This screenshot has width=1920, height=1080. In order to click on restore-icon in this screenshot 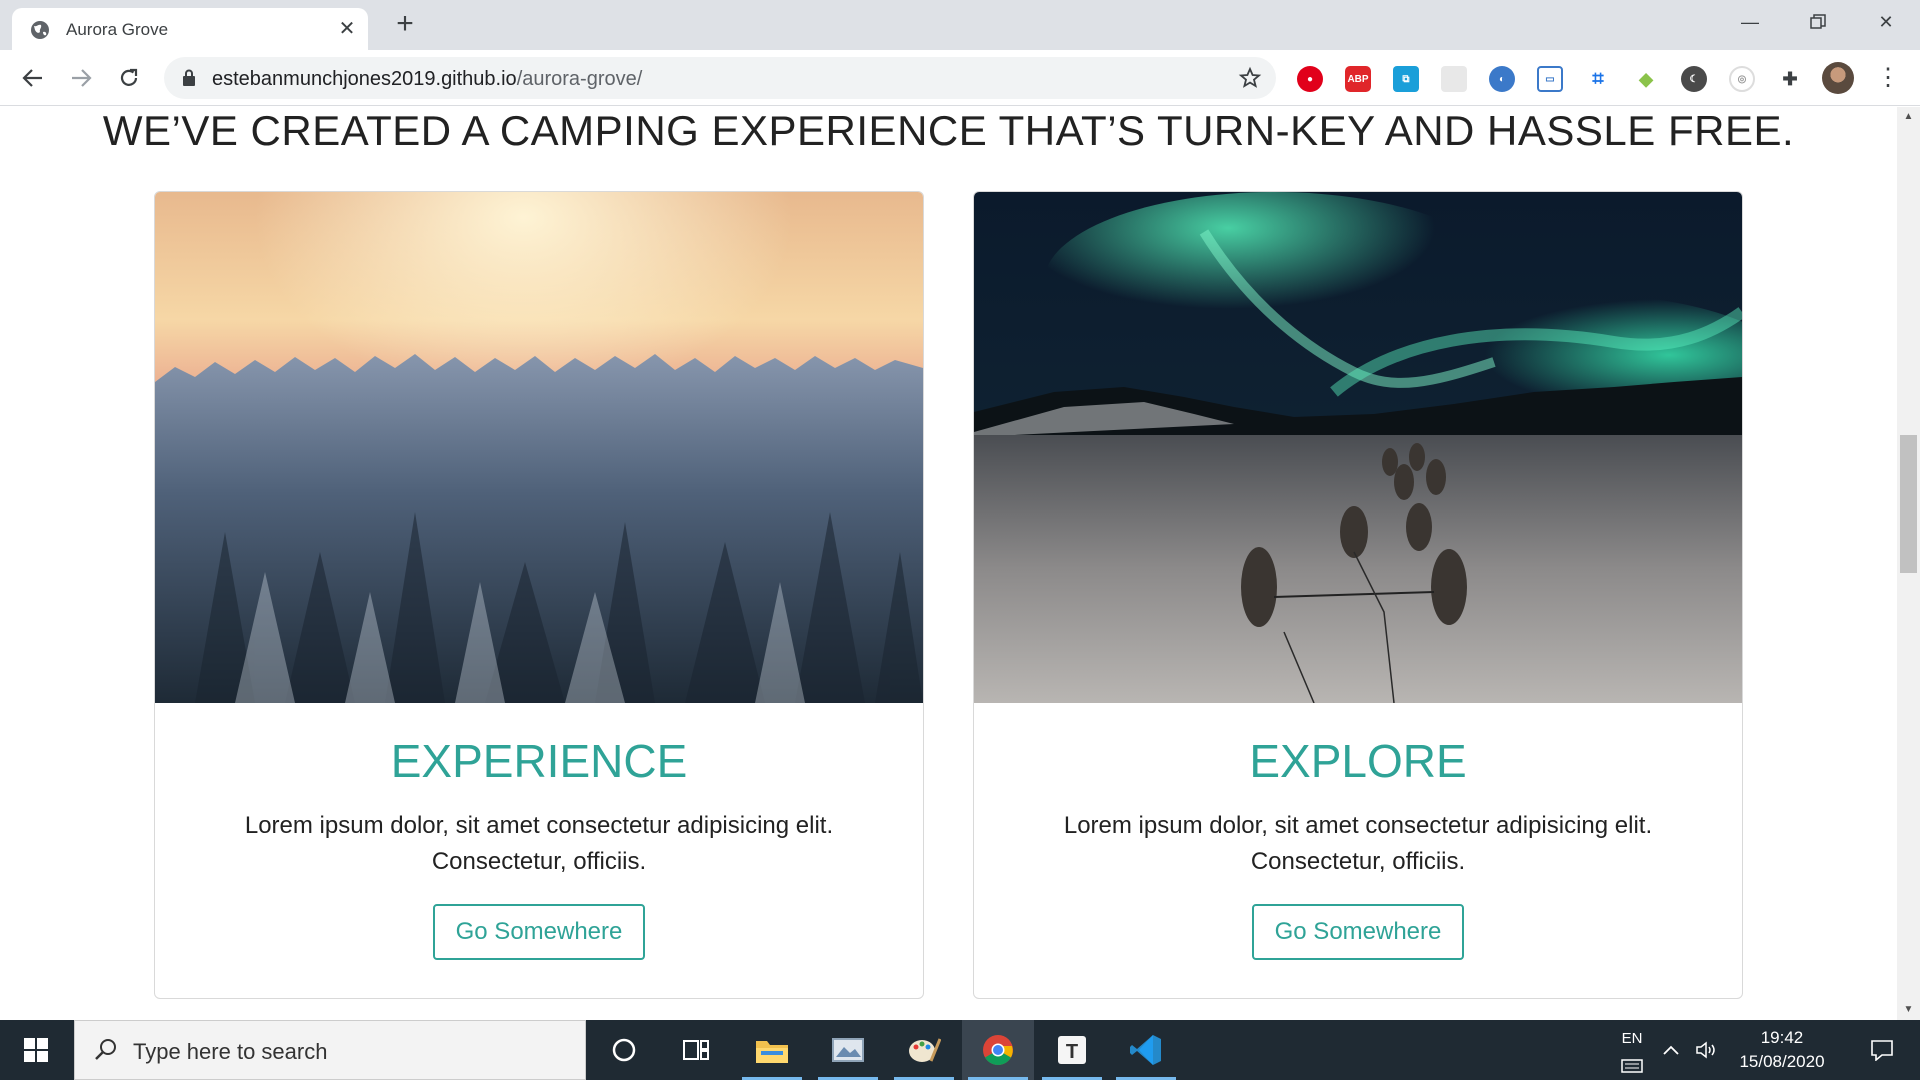, I will do `click(1818, 21)`.